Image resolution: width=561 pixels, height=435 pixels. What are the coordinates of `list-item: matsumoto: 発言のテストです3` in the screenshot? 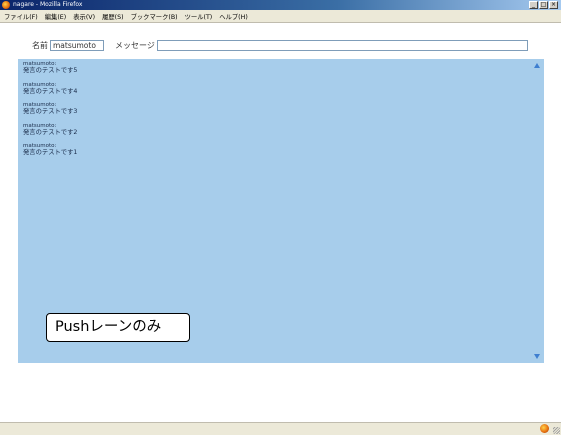 It's located at (50, 109).